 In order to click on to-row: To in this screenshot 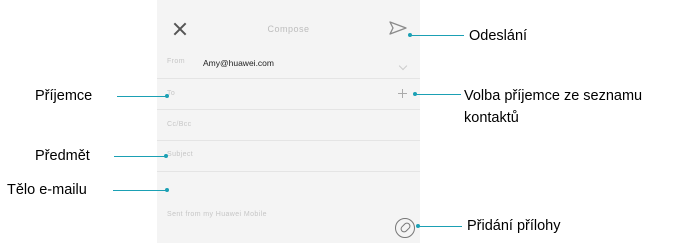, I will do `click(288, 94)`.